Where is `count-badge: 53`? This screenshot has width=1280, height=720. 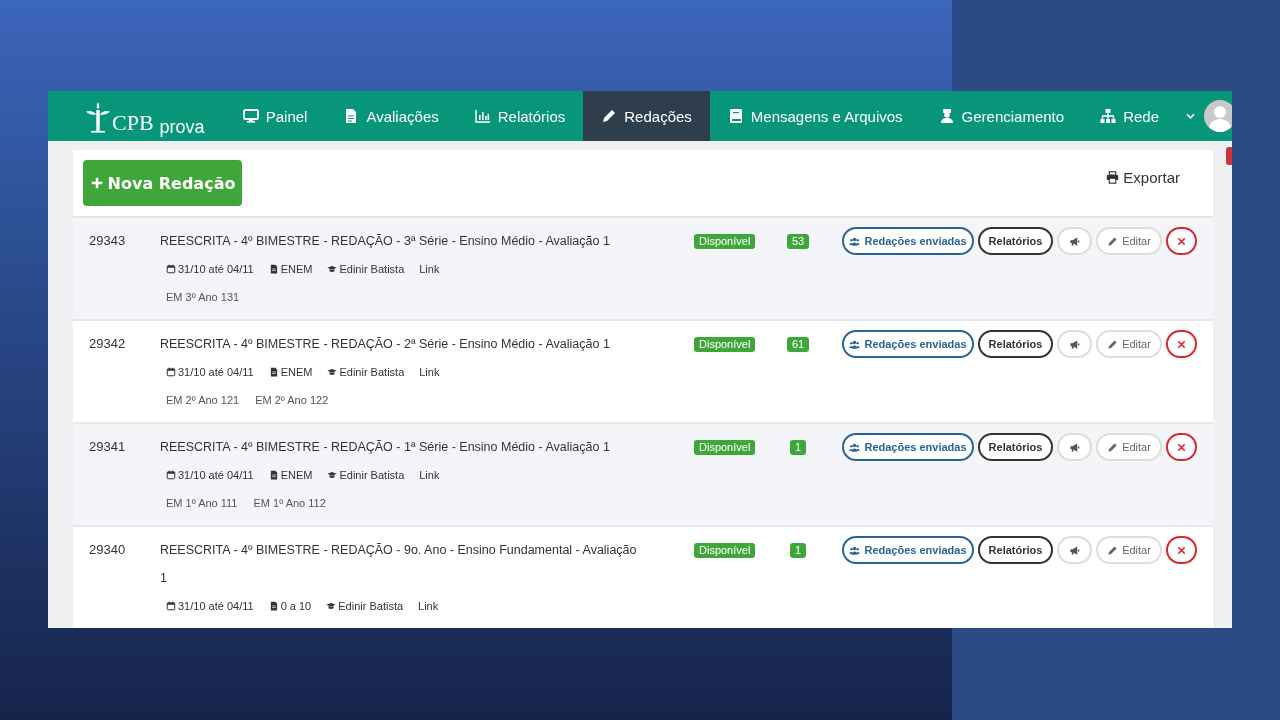 count-badge: 53 is located at coordinates (798, 241).